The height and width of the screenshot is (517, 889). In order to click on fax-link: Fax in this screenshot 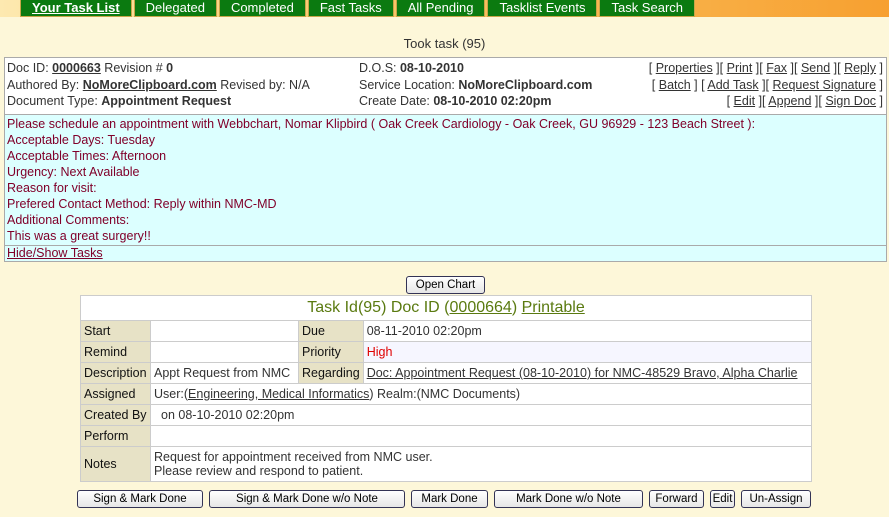, I will do `click(776, 68)`.